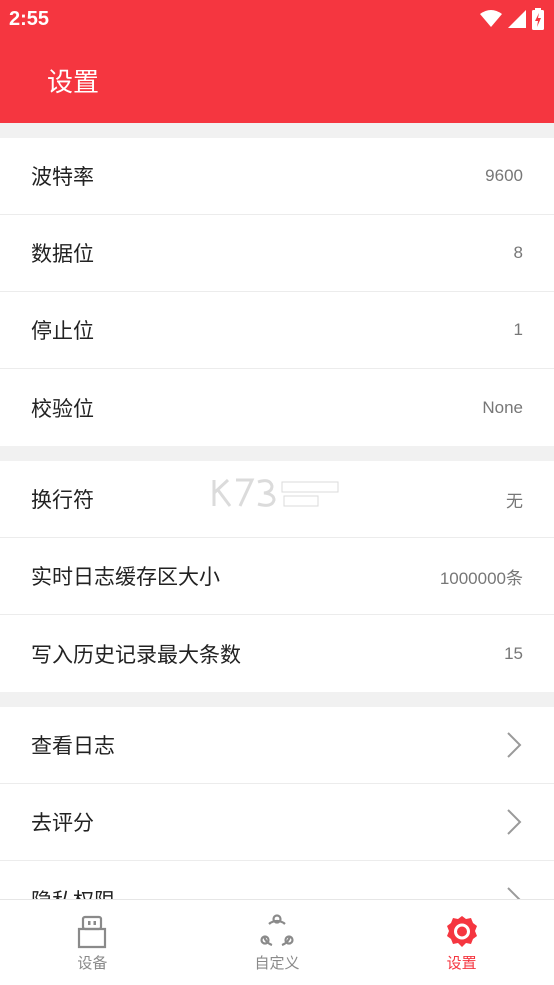  I want to click on row-value: None, so click(502, 407).